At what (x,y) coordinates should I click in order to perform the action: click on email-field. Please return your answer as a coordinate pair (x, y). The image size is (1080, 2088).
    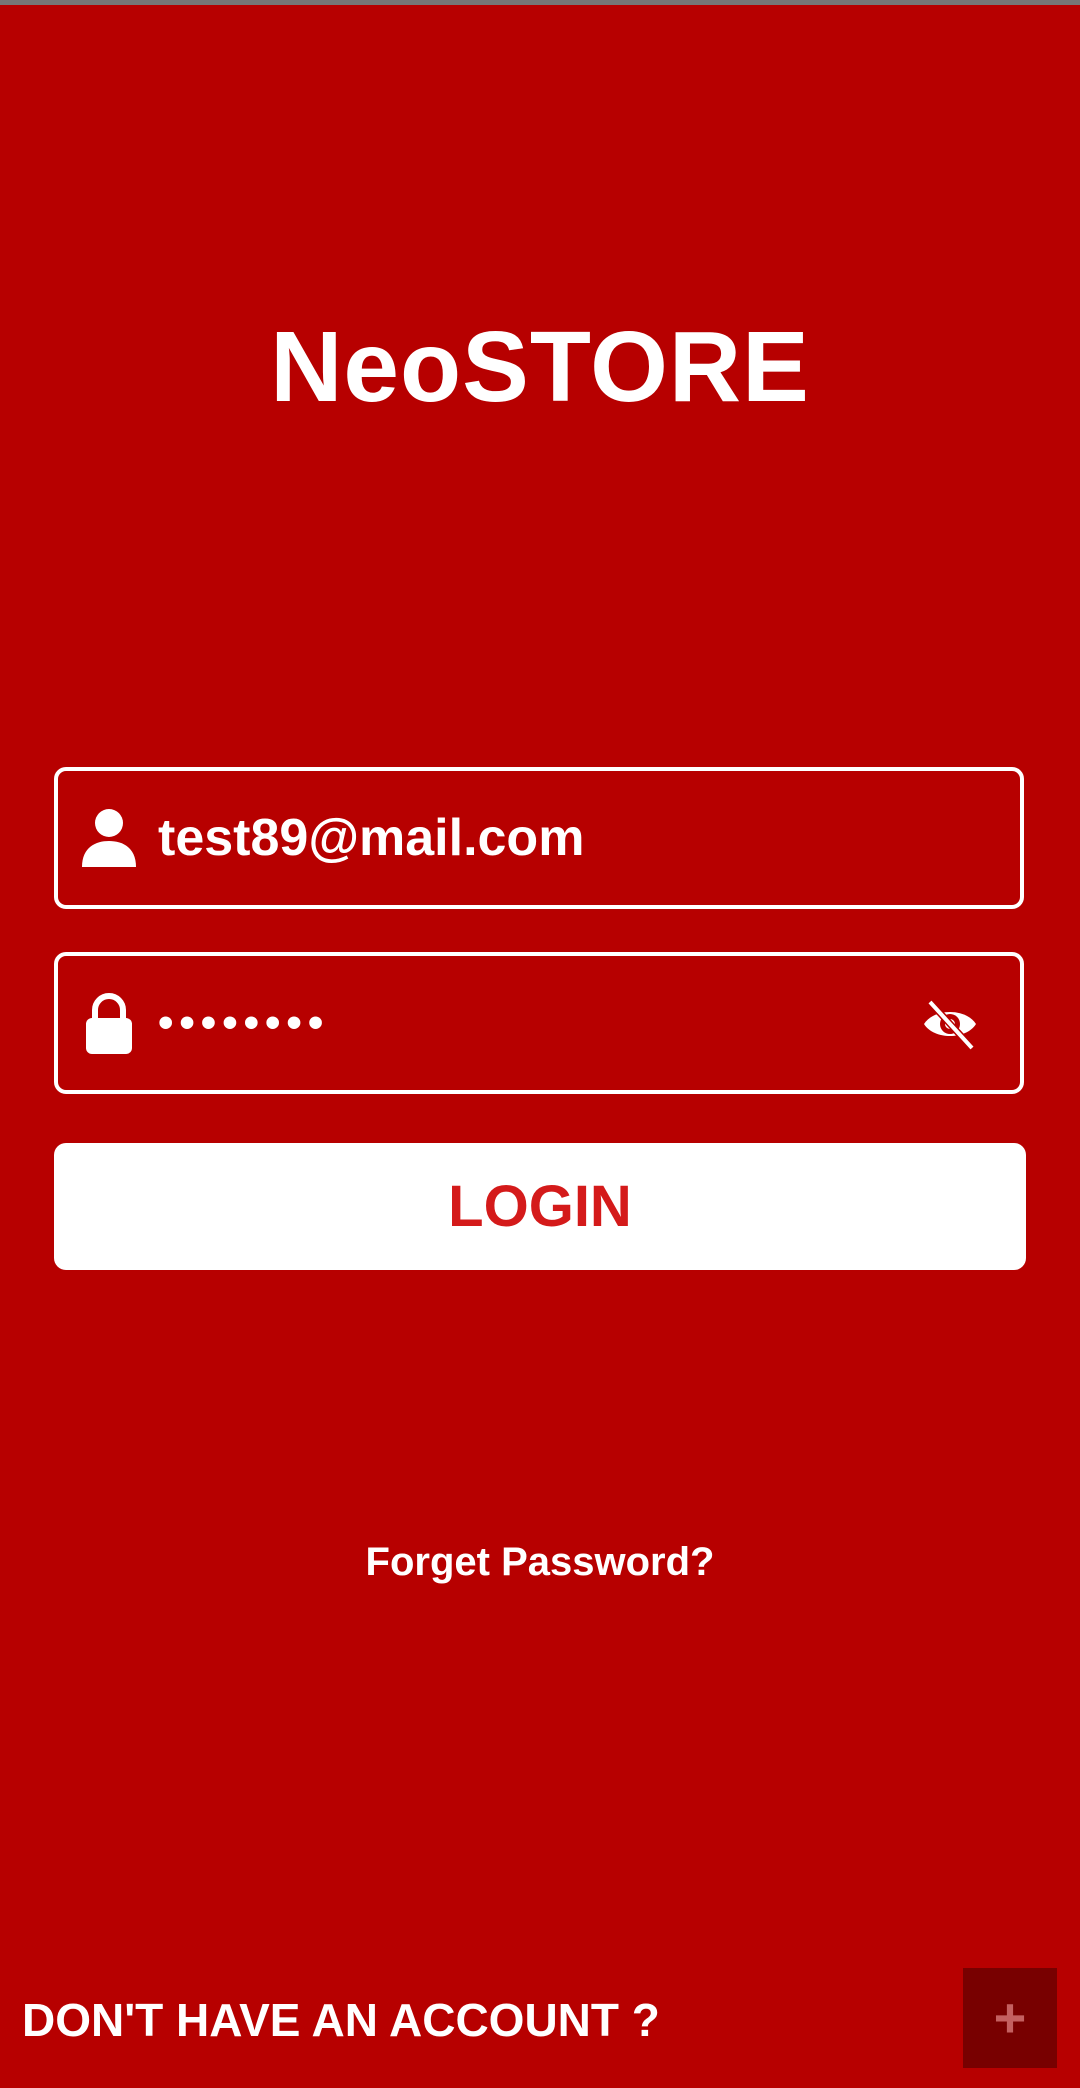
    Looking at the image, I should click on (539, 838).